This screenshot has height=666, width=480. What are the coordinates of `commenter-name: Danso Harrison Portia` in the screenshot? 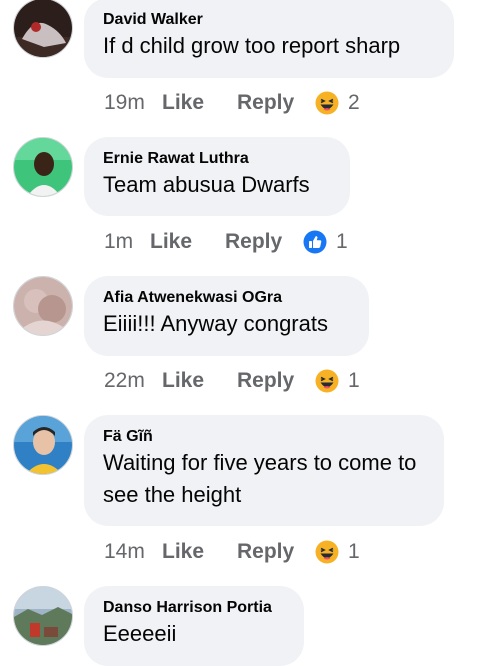 It's located at (193, 608).